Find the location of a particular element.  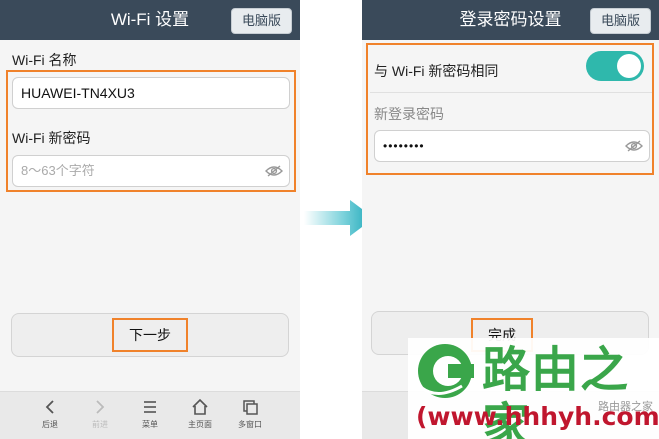

password-placeholder: 8～63个字符 is located at coordinates (58, 170).